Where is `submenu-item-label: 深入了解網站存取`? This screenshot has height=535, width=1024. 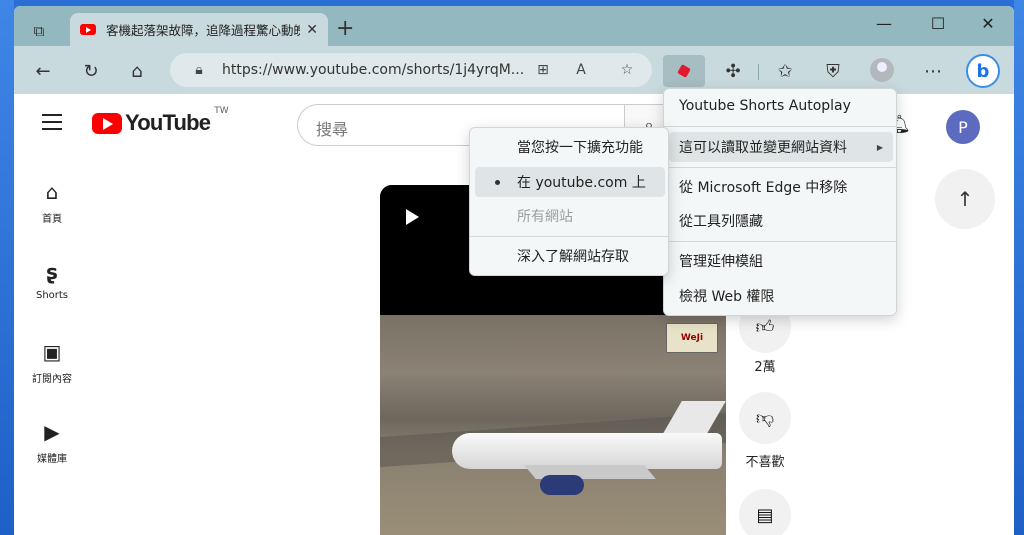 submenu-item-label: 深入了解網站存取 is located at coordinates (573, 257).